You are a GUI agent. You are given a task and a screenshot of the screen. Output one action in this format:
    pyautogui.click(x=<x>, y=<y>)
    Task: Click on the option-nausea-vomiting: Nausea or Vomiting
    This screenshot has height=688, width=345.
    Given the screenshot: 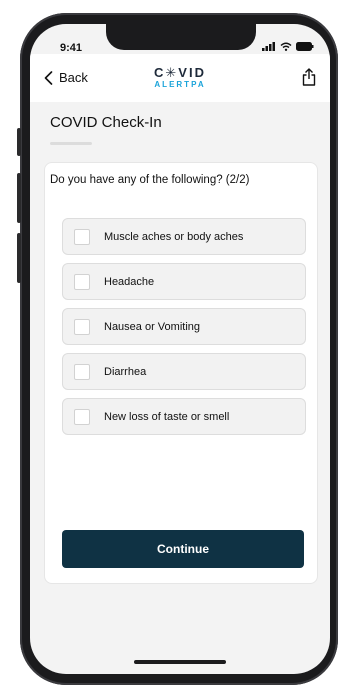 What is the action you would take?
    pyautogui.click(x=184, y=326)
    